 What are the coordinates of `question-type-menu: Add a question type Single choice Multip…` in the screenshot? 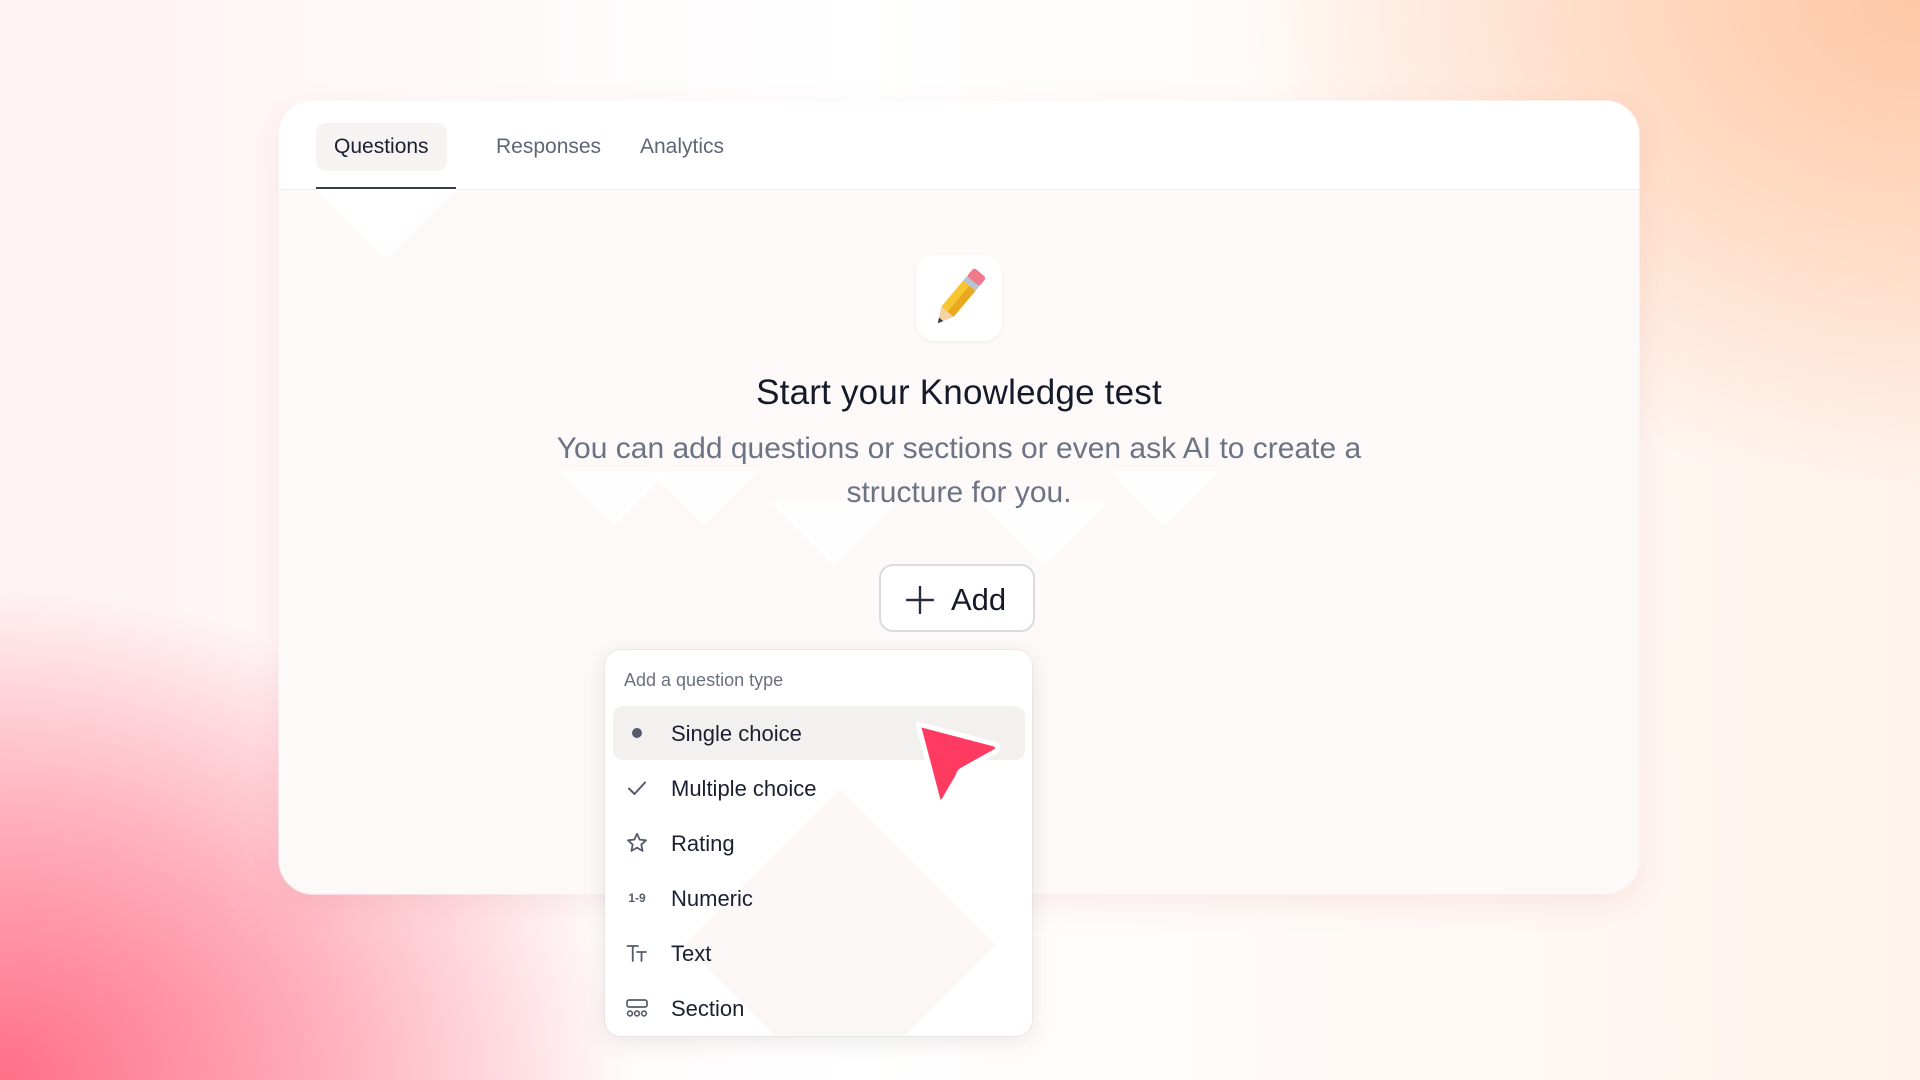 It's located at (818, 843).